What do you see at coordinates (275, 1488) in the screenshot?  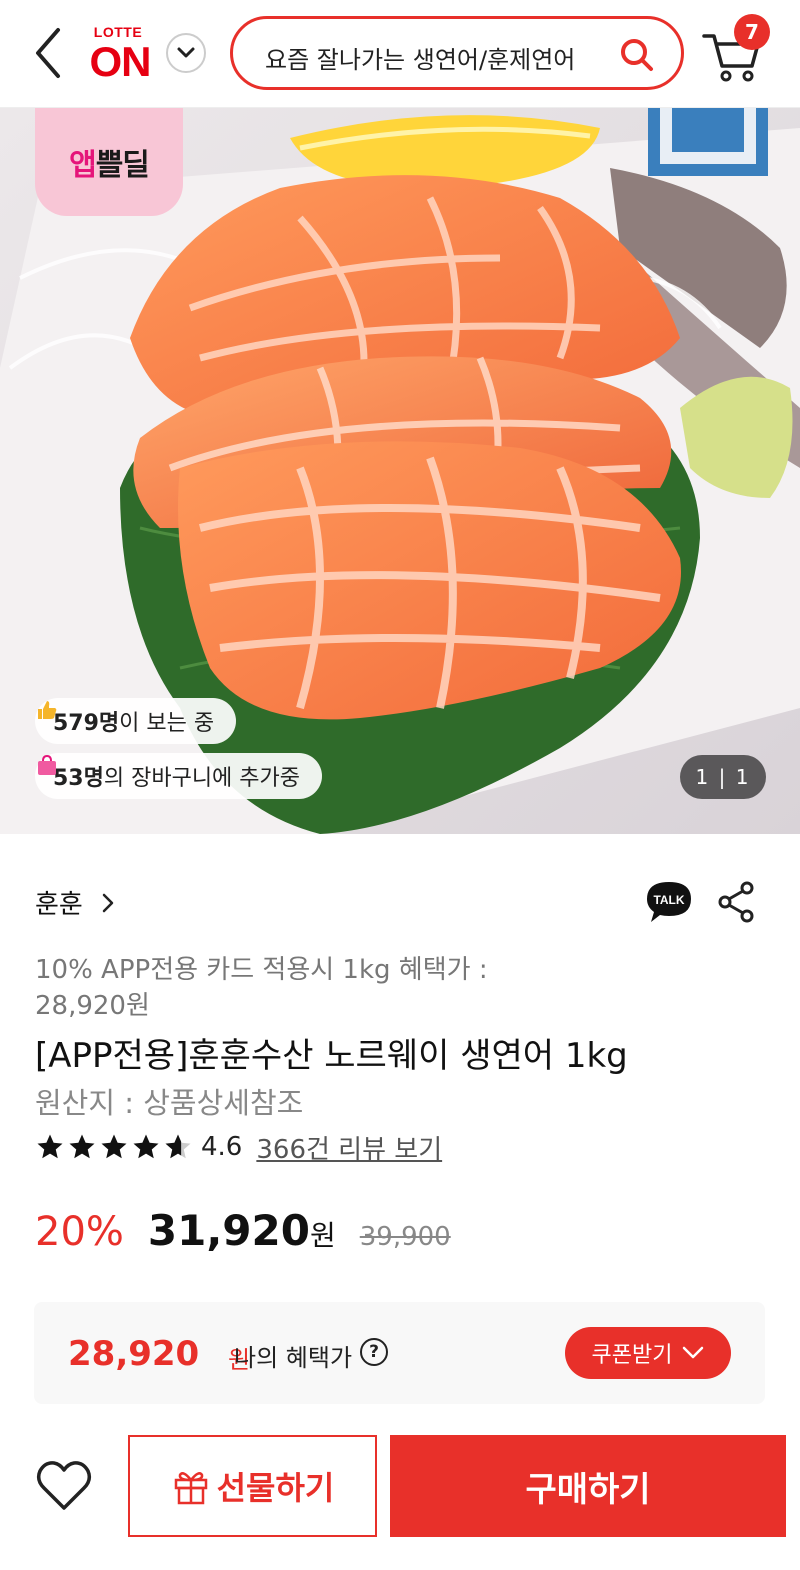 I see `gift-button-label: 선물하기` at bounding box center [275, 1488].